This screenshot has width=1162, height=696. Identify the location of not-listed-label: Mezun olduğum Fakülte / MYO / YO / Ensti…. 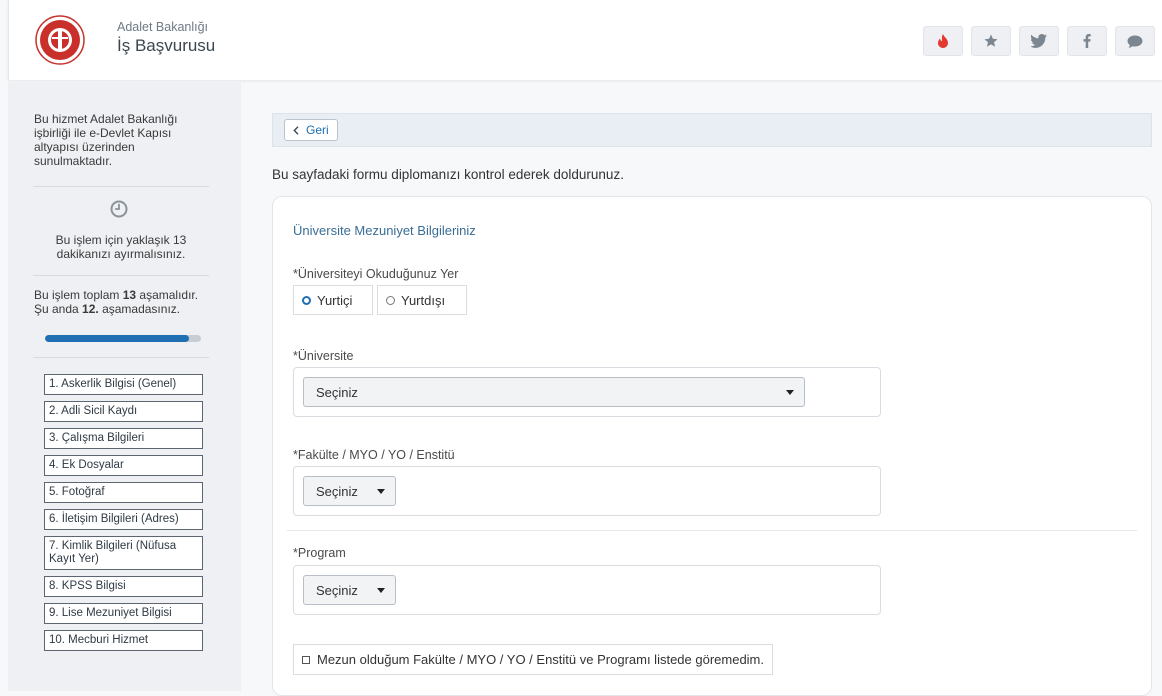
(541, 659).